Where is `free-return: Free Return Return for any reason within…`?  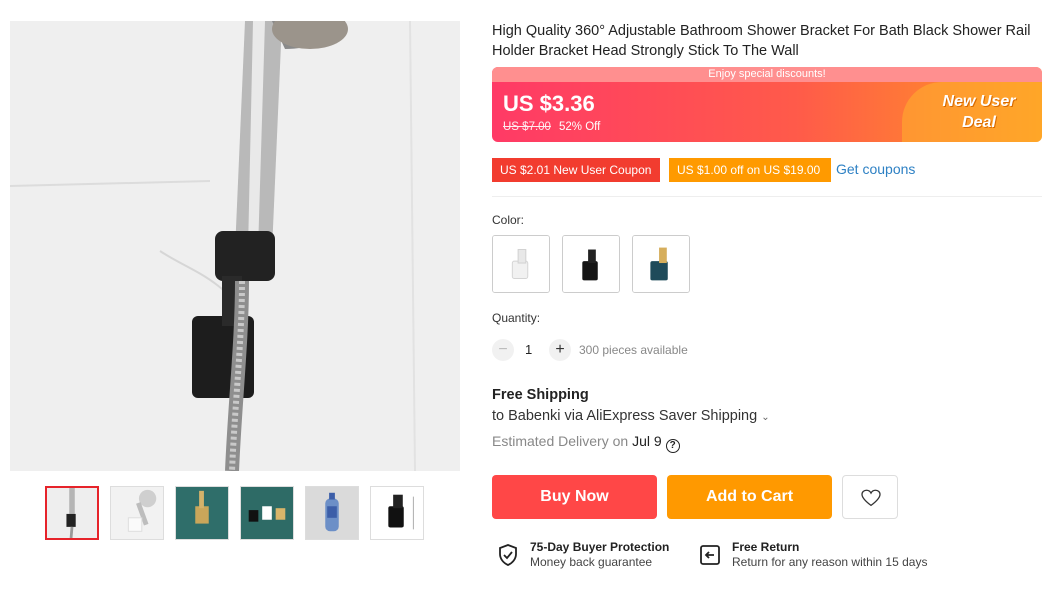
free-return: Free Return Return for any reason within… is located at coordinates (823, 556).